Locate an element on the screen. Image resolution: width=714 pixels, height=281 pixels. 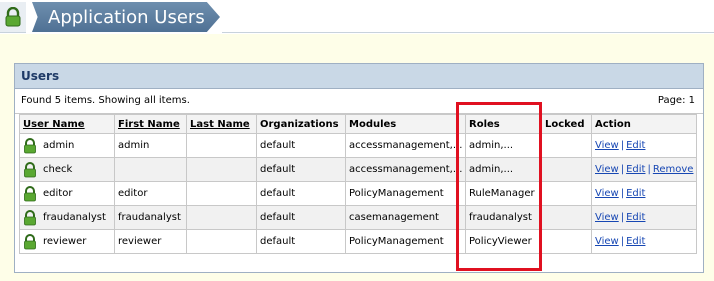
col-action: Action is located at coordinates (644, 124).